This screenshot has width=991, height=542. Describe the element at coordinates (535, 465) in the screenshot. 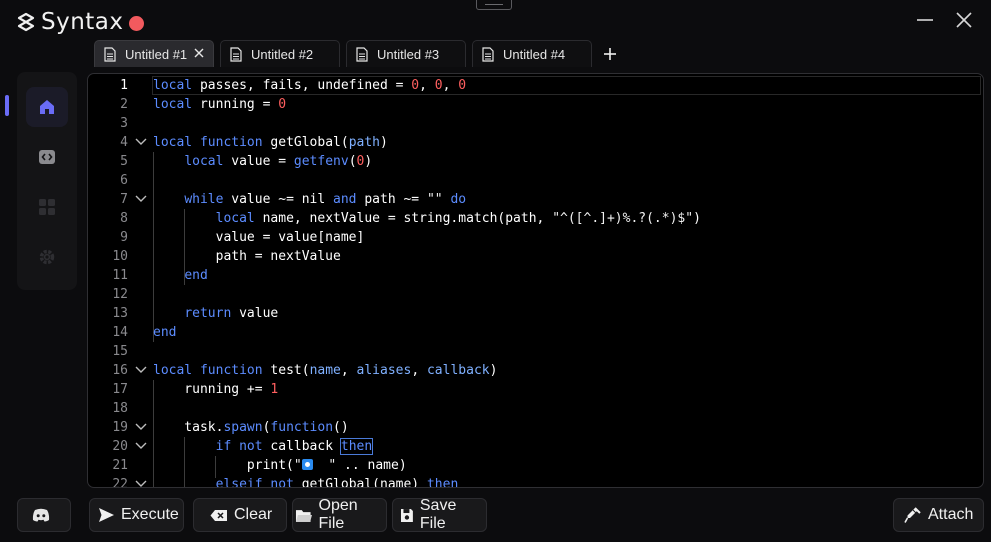

I see `code-line: 21 print(" " .. name)` at that location.